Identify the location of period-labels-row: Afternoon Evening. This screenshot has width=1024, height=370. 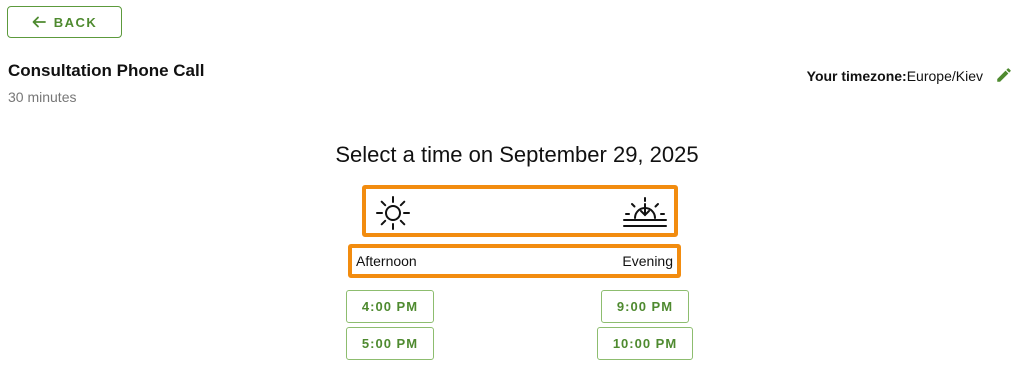
(514, 261).